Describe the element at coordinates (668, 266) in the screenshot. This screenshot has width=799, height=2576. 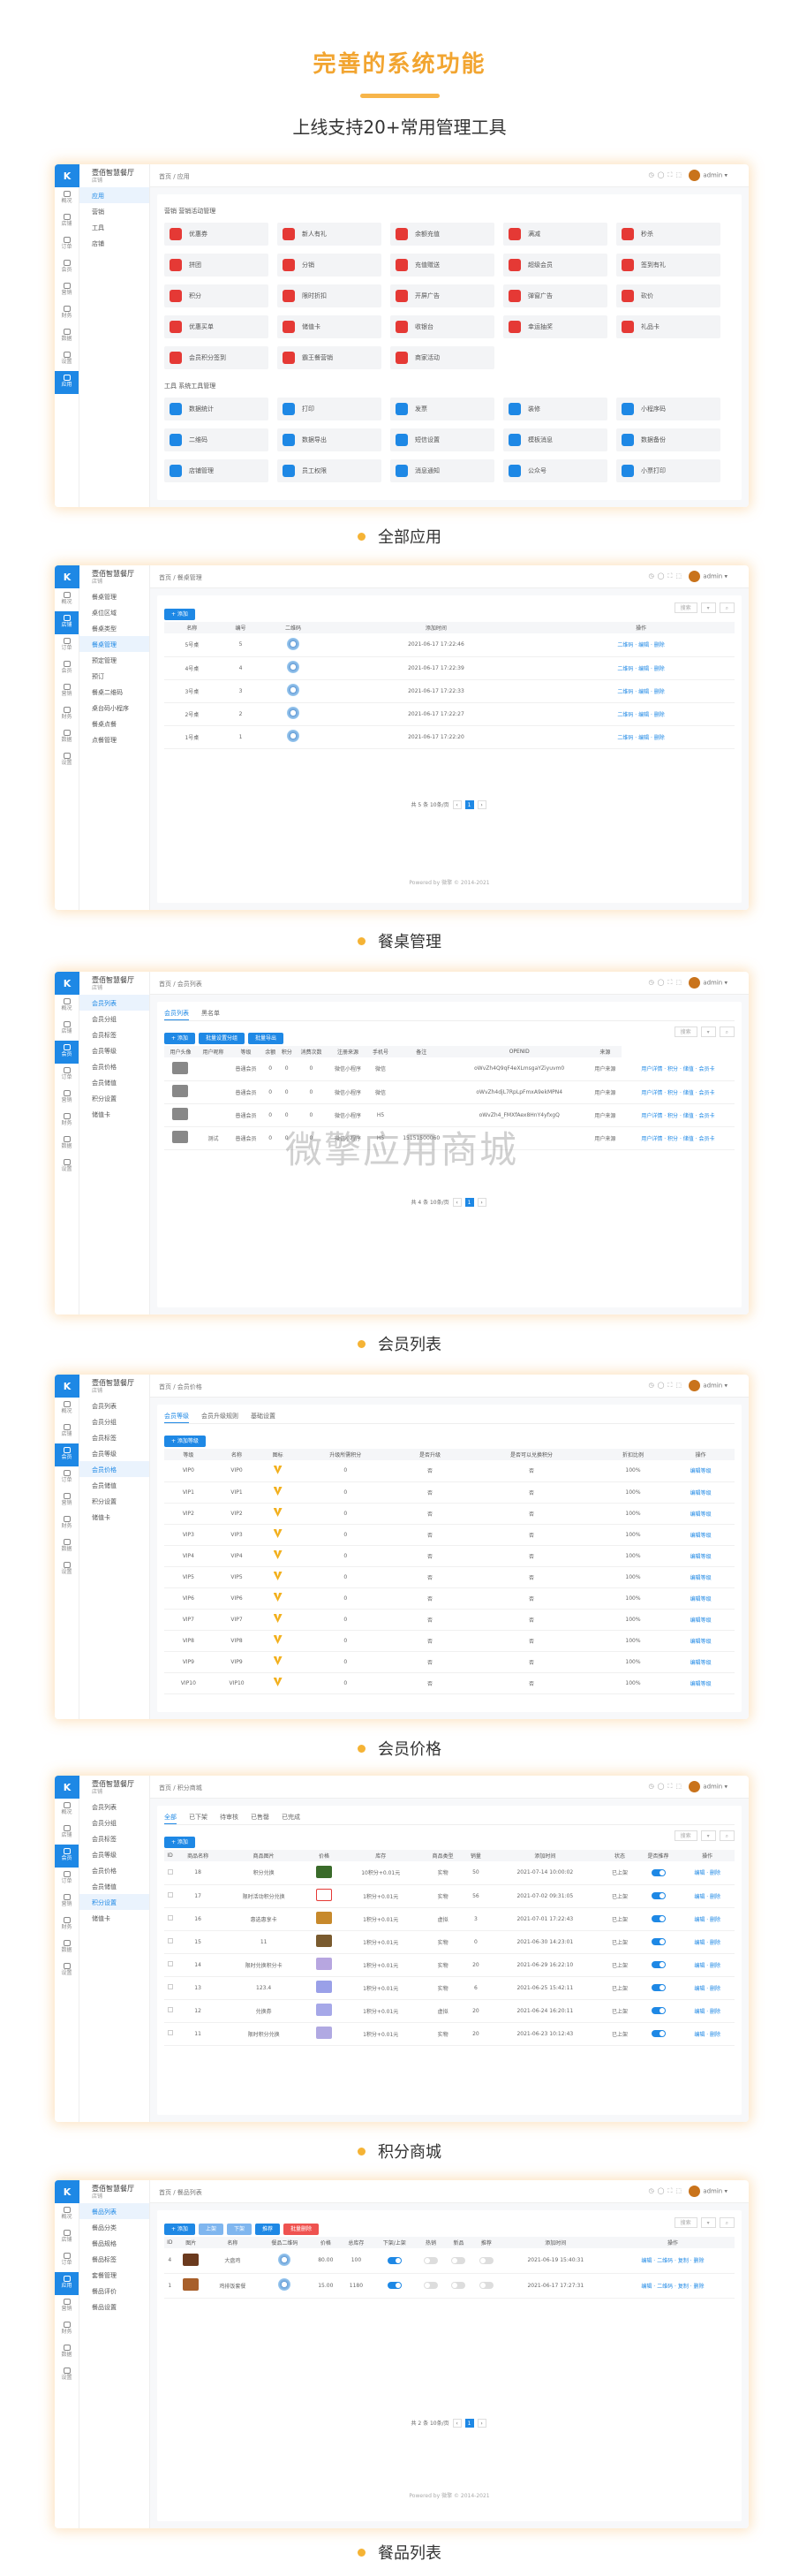
I see `app-tile: 签到有礼` at that location.